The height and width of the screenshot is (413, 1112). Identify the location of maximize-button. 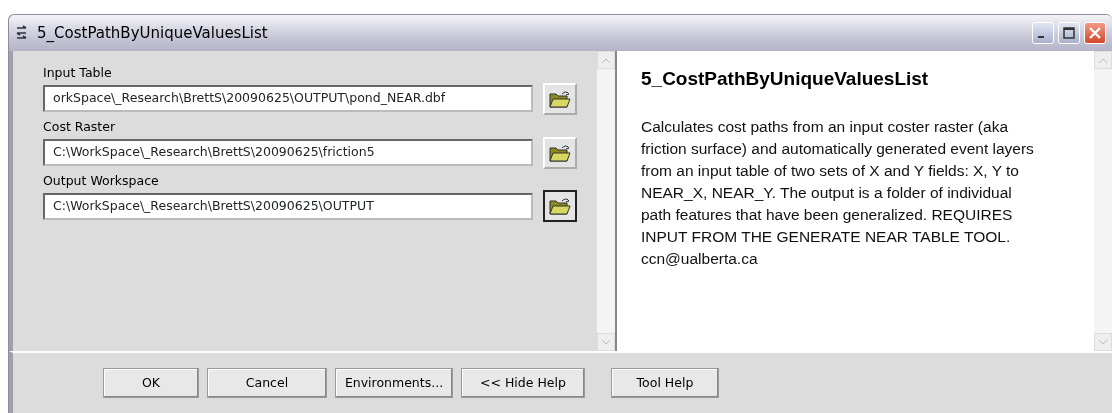
(1069, 33).